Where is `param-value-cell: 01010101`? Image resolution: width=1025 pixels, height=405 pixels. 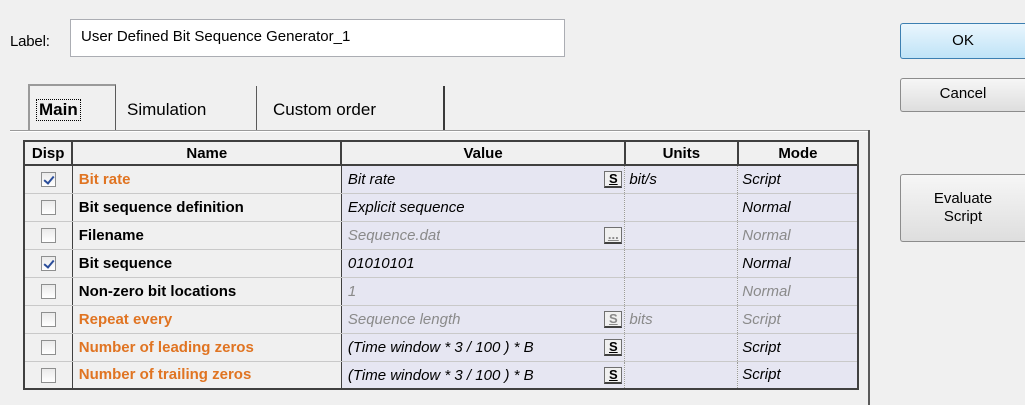
param-value-cell: 01010101 is located at coordinates (483, 263).